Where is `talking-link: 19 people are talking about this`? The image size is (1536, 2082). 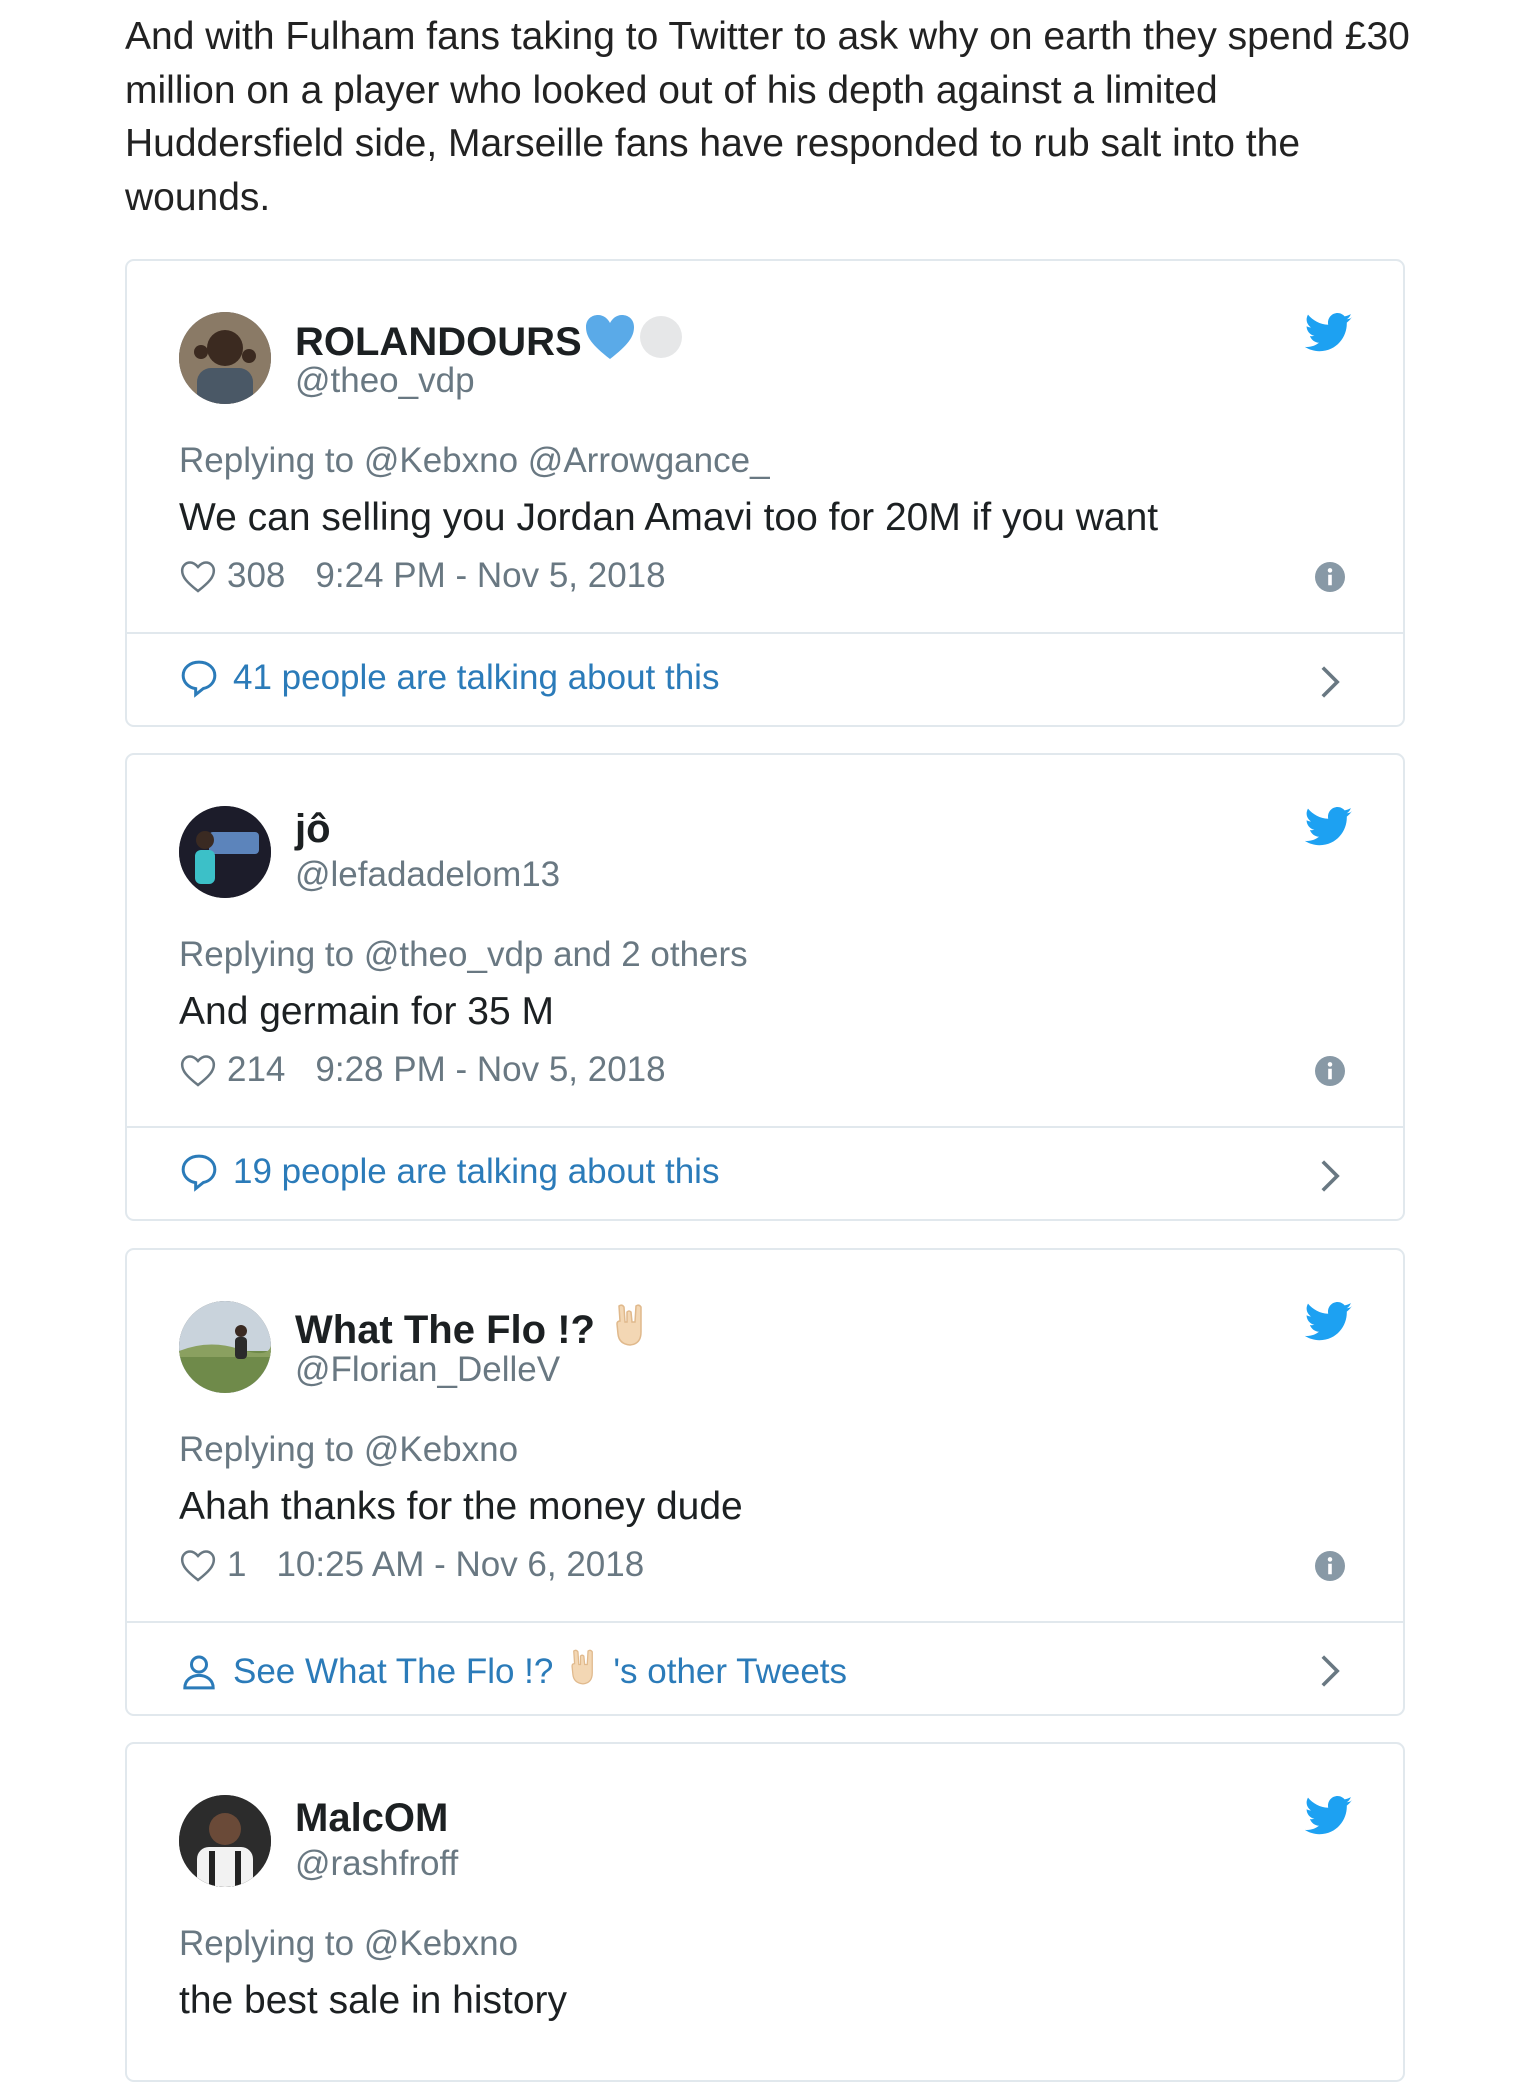
talking-link: 19 people are talking about this is located at coordinates (449, 1172).